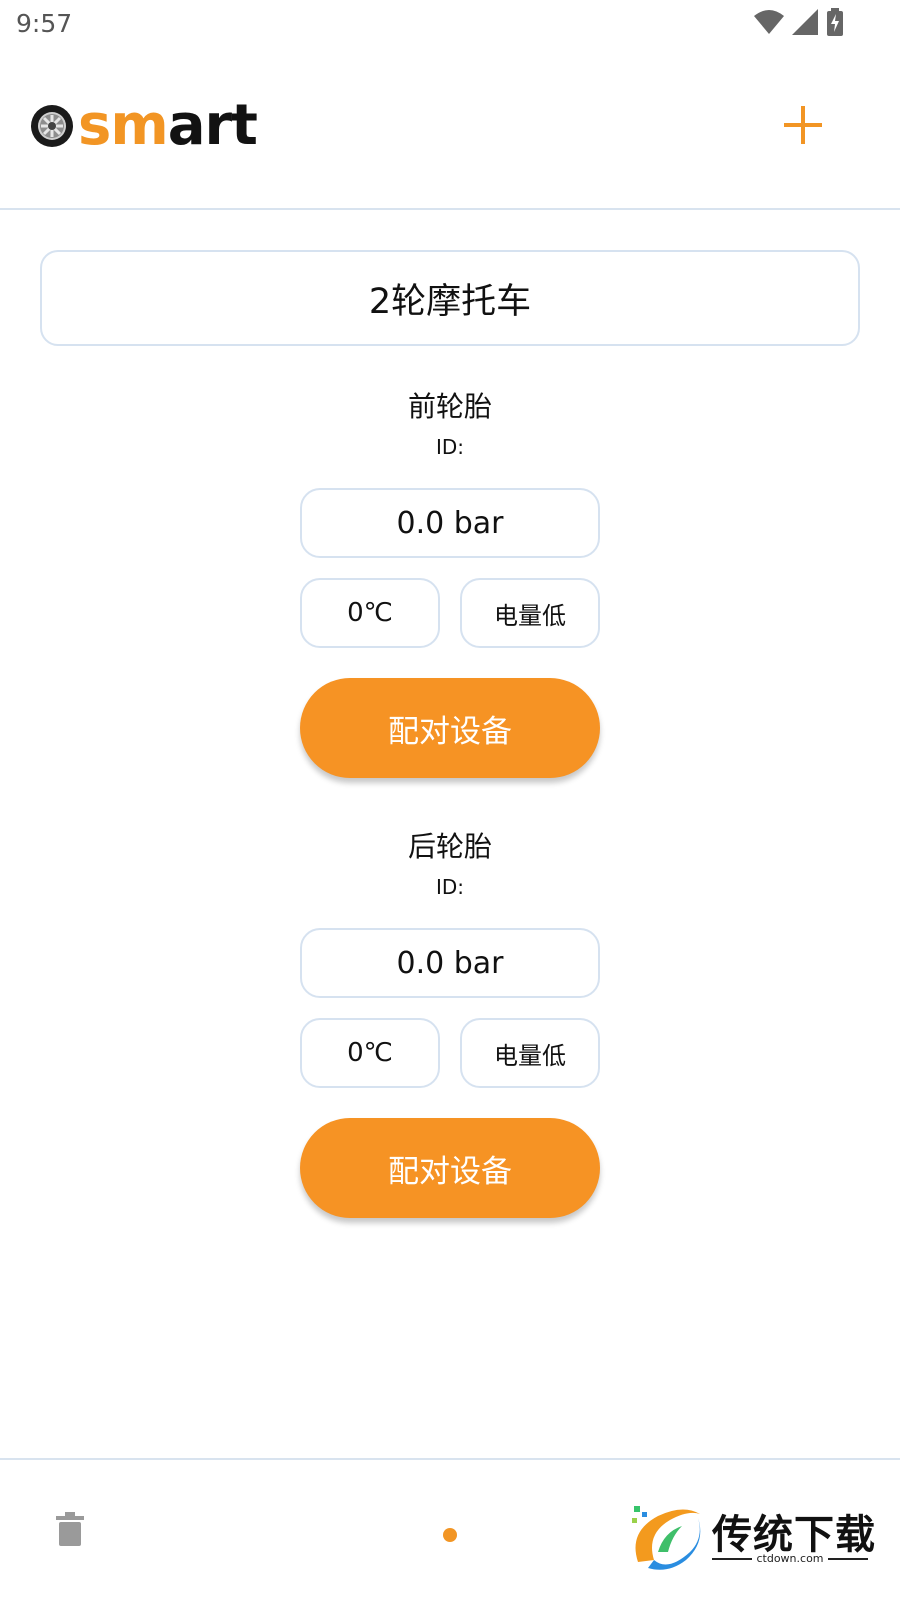 The image size is (900, 1602). What do you see at coordinates (70, 1529) in the screenshot?
I see `trash-icon` at bounding box center [70, 1529].